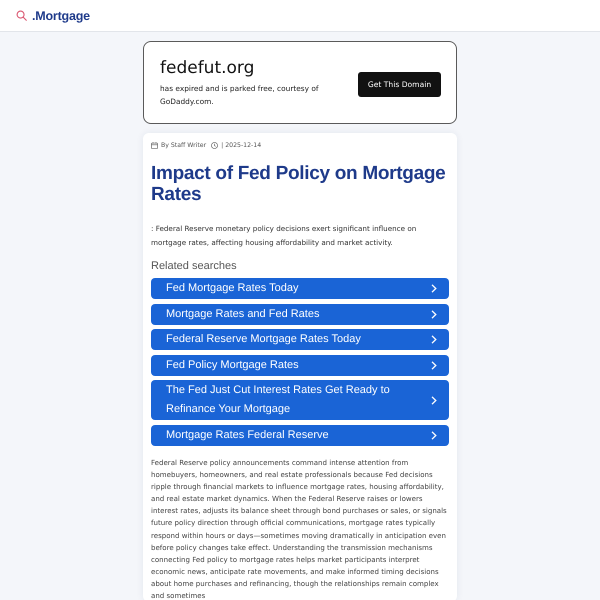  I want to click on site-logo: .Mortgage, so click(61, 15).